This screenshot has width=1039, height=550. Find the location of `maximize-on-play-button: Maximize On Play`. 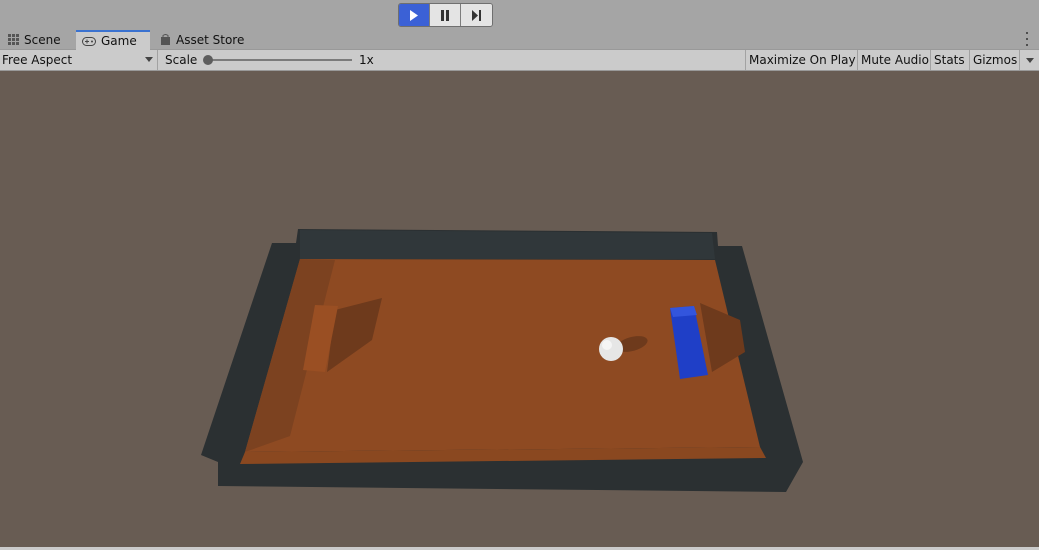

maximize-on-play-button: Maximize On Play is located at coordinates (802, 60).